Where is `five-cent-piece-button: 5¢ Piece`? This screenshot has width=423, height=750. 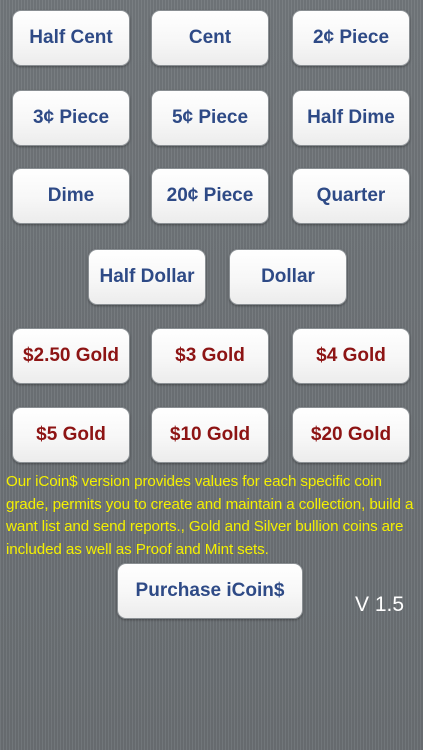 five-cent-piece-button: 5¢ Piece is located at coordinates (210, 118).